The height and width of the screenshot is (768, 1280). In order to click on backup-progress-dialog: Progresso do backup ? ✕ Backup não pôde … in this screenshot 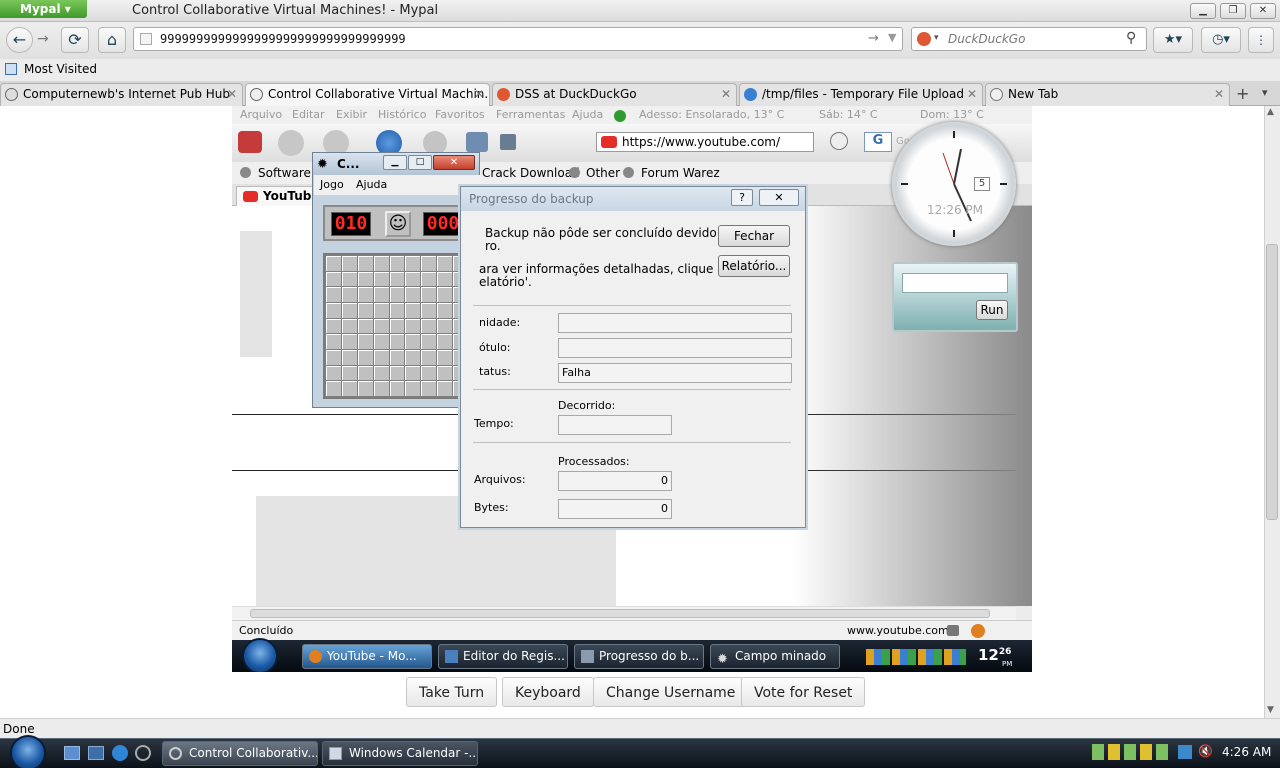, I will do `click(633, 357)`.